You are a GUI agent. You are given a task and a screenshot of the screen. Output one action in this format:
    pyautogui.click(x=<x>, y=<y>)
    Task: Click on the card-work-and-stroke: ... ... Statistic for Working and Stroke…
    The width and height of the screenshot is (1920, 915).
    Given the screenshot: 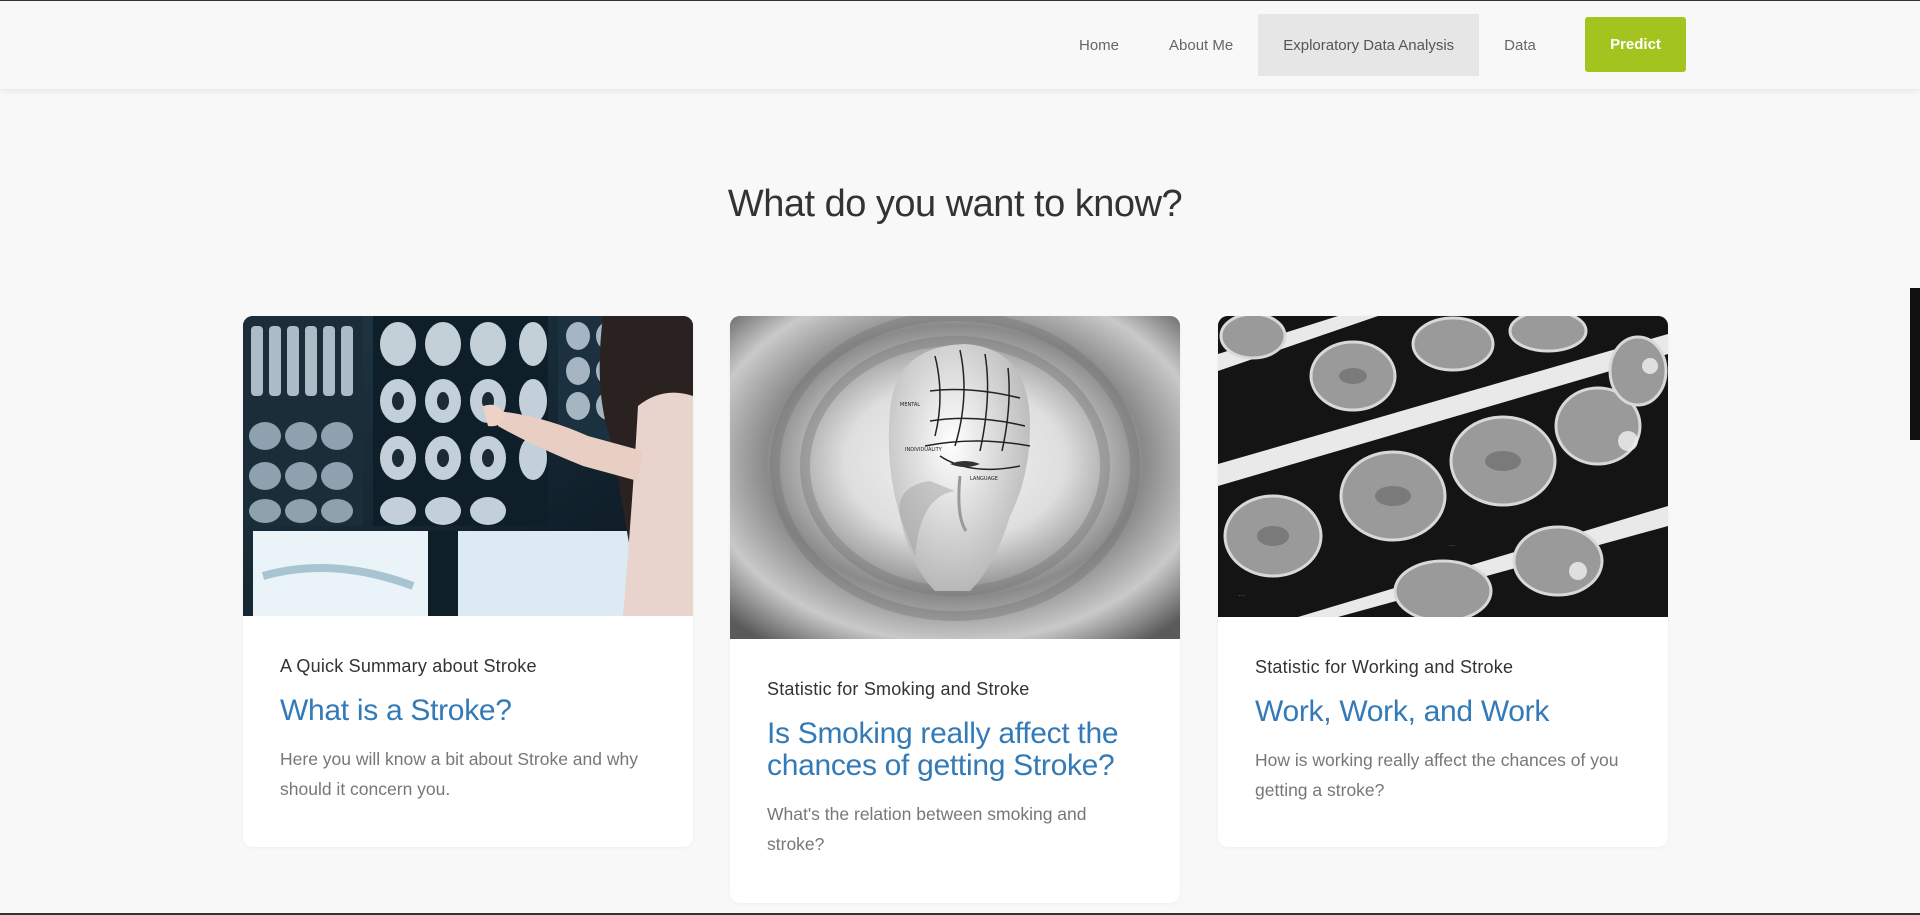 What is the action you would take?
    pyautogui.click(x=1443, y=581)
    